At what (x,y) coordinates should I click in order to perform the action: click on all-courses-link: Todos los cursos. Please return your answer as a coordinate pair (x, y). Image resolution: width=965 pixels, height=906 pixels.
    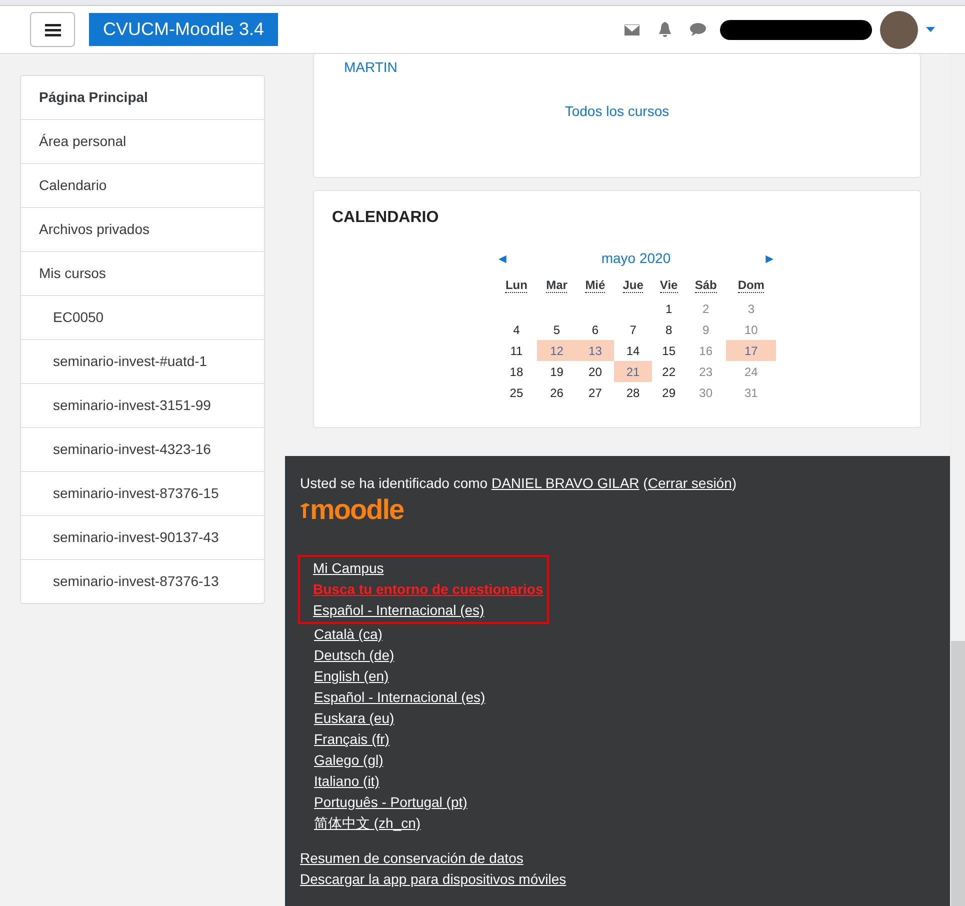
    Looking at the image, I should click on (617, 111).